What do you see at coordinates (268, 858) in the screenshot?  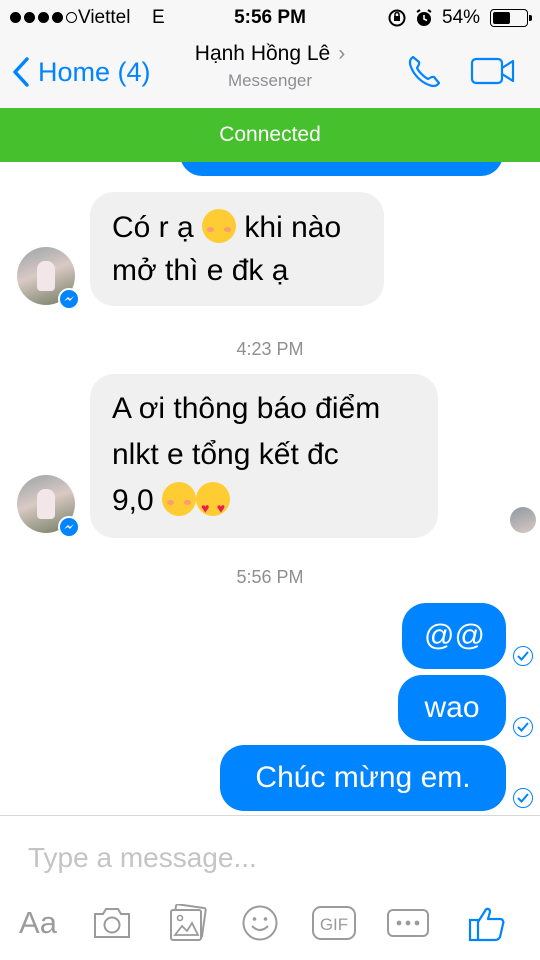 I see `message-input` at bounding box center [268, 858].